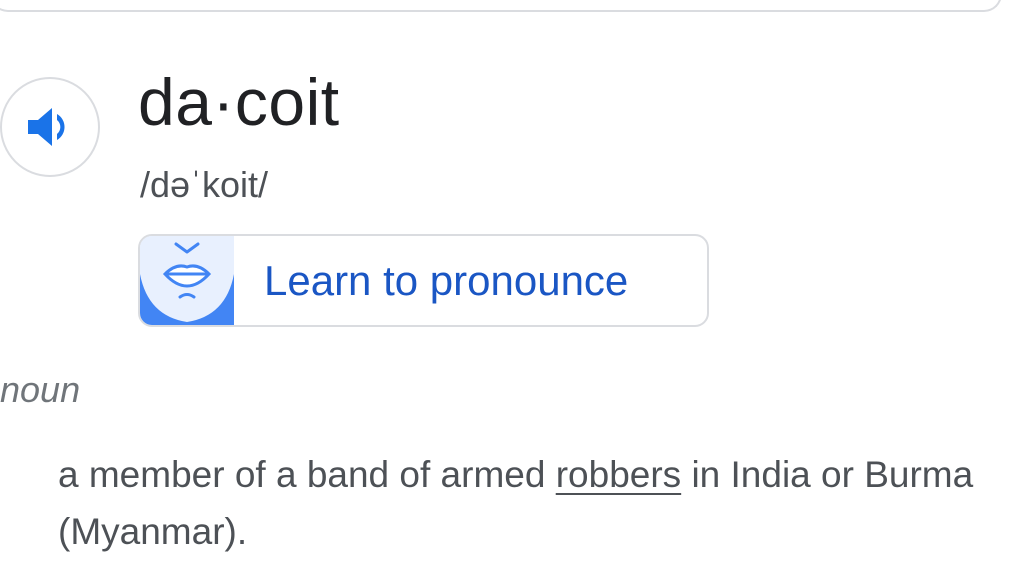 This screenshot has height=574, width=1024. I want to click on learn-to-pronounce-button: Learn to pronounce, so click(423, 280).